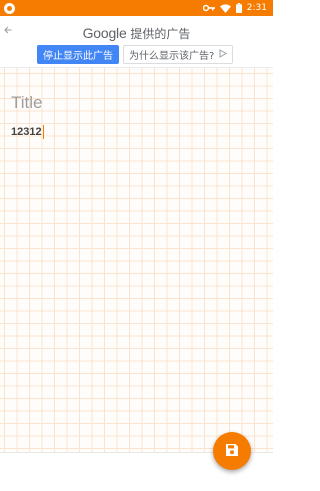 This screenshot has height=491, width=320. Describe the element at coordinates (104, 33) in the screenshot. I see `google-logo-text: Google` at that location.